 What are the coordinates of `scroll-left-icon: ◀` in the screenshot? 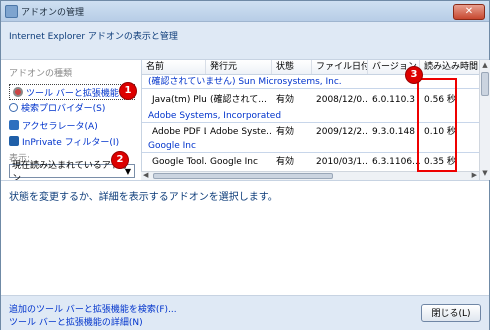 It's located at (145, 175).